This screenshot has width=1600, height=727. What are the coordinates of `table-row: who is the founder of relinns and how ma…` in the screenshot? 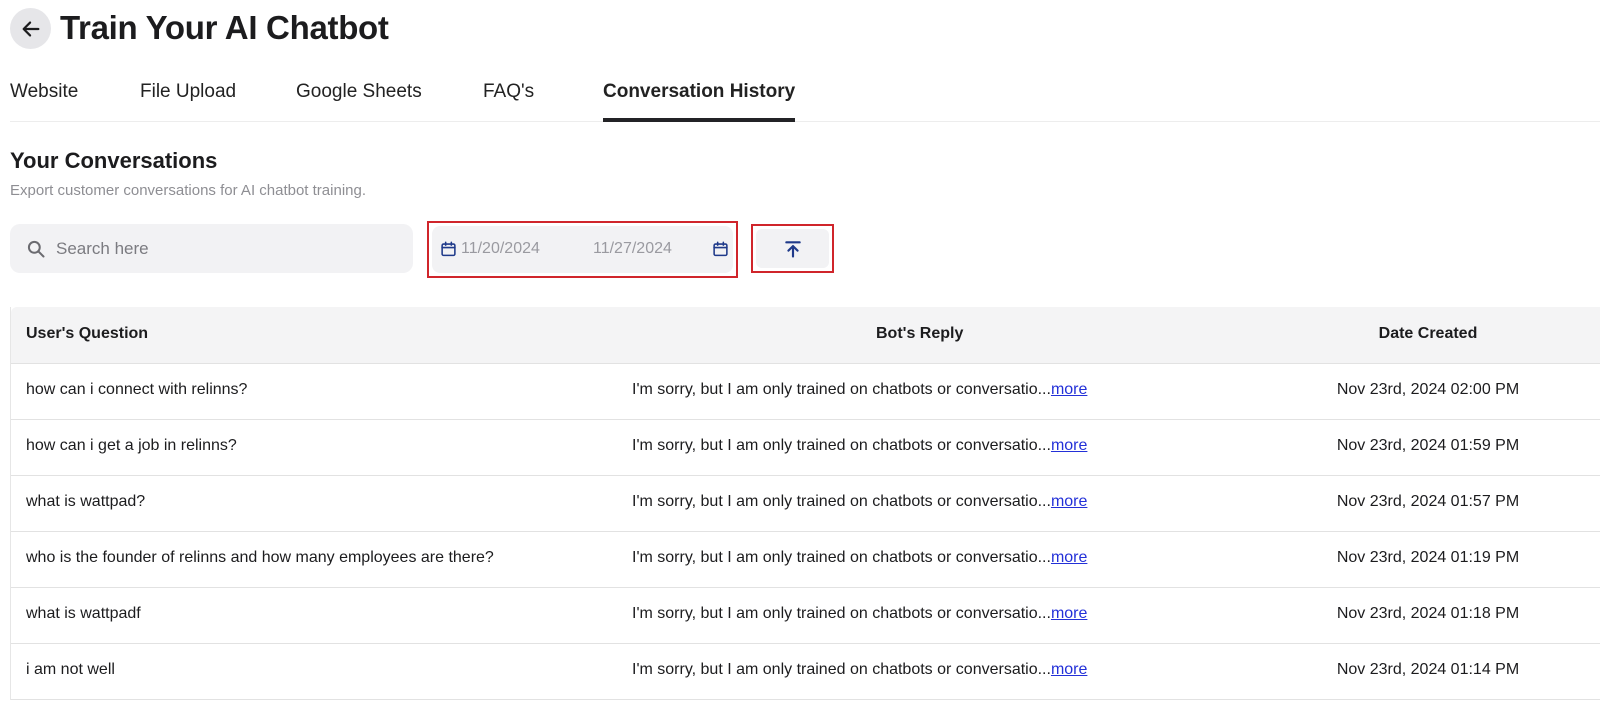 It's located at (805, 560).